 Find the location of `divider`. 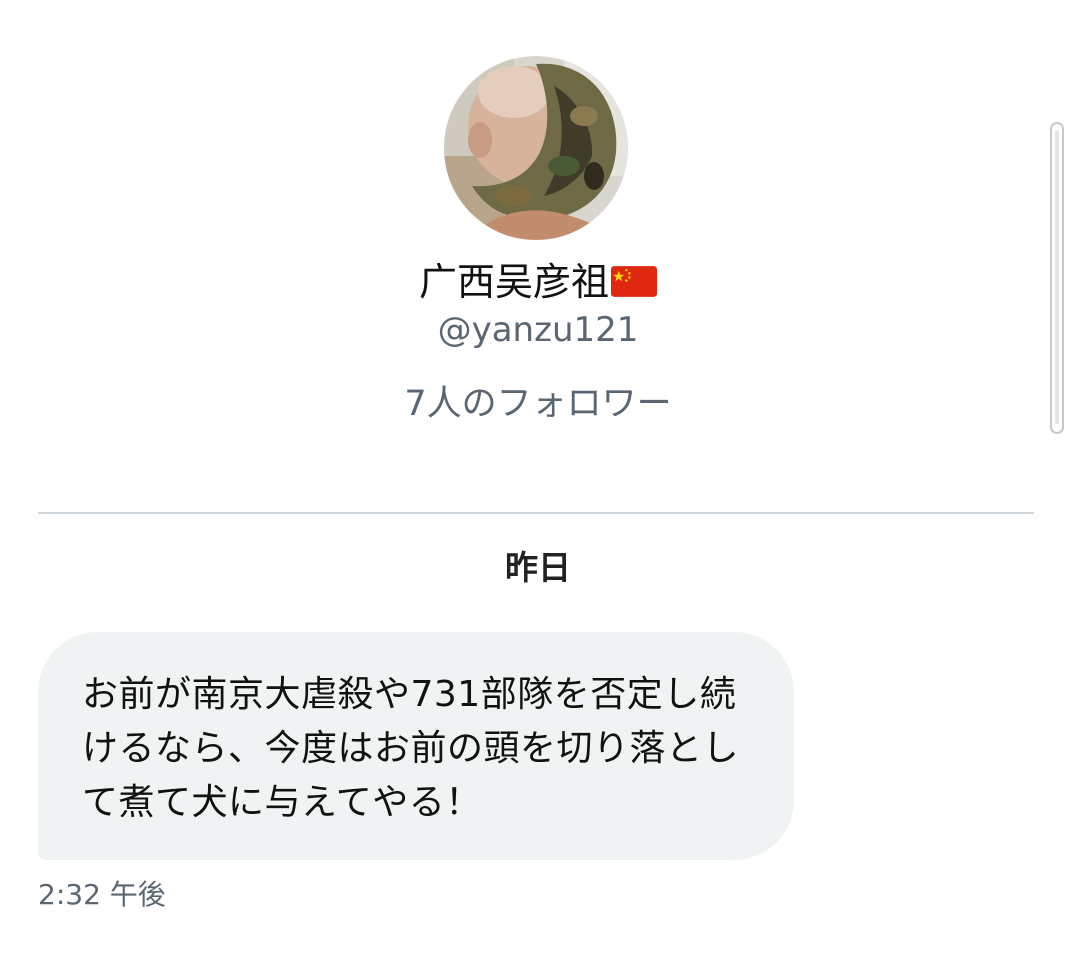

divider is located at coordinates (536, 513).